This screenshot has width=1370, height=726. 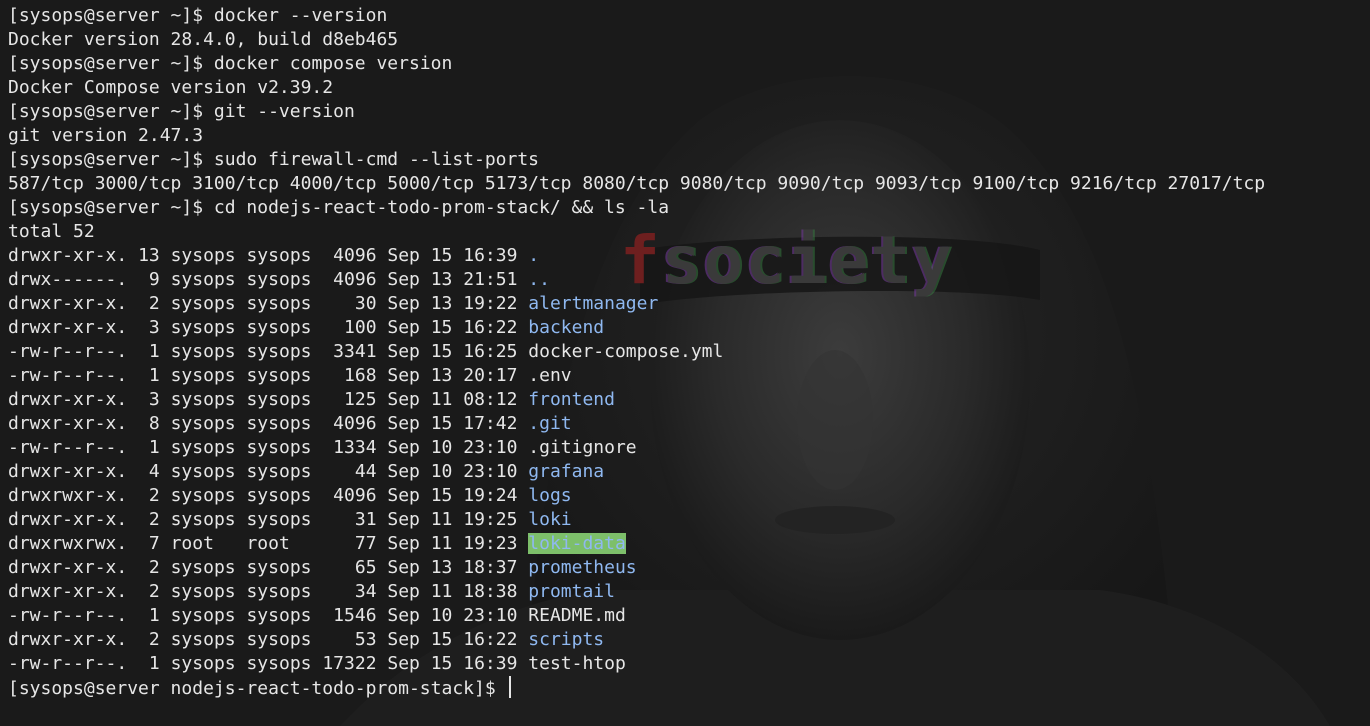 I want to click on permissions: -rw-r--r--., so click(x=68, y=375).